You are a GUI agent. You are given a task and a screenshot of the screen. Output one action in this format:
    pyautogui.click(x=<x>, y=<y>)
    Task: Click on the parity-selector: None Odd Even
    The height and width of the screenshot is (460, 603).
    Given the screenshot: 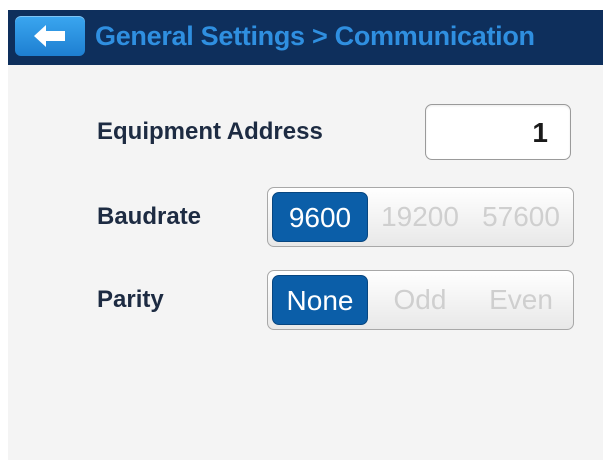 What is the action you would take?
    pyautogui.click(x=420, y=300)
    